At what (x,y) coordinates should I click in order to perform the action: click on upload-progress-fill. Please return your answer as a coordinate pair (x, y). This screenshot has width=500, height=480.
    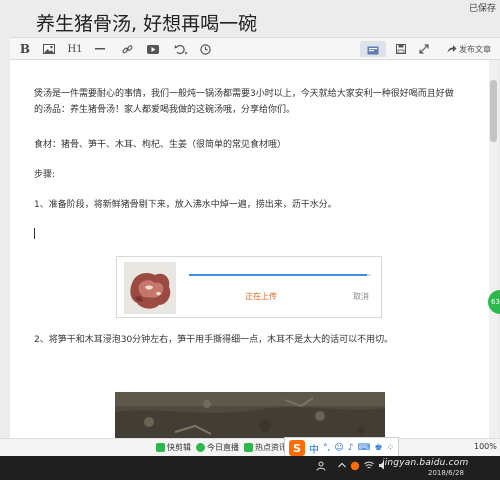
    Looking at the image, I should click on (278, 275).